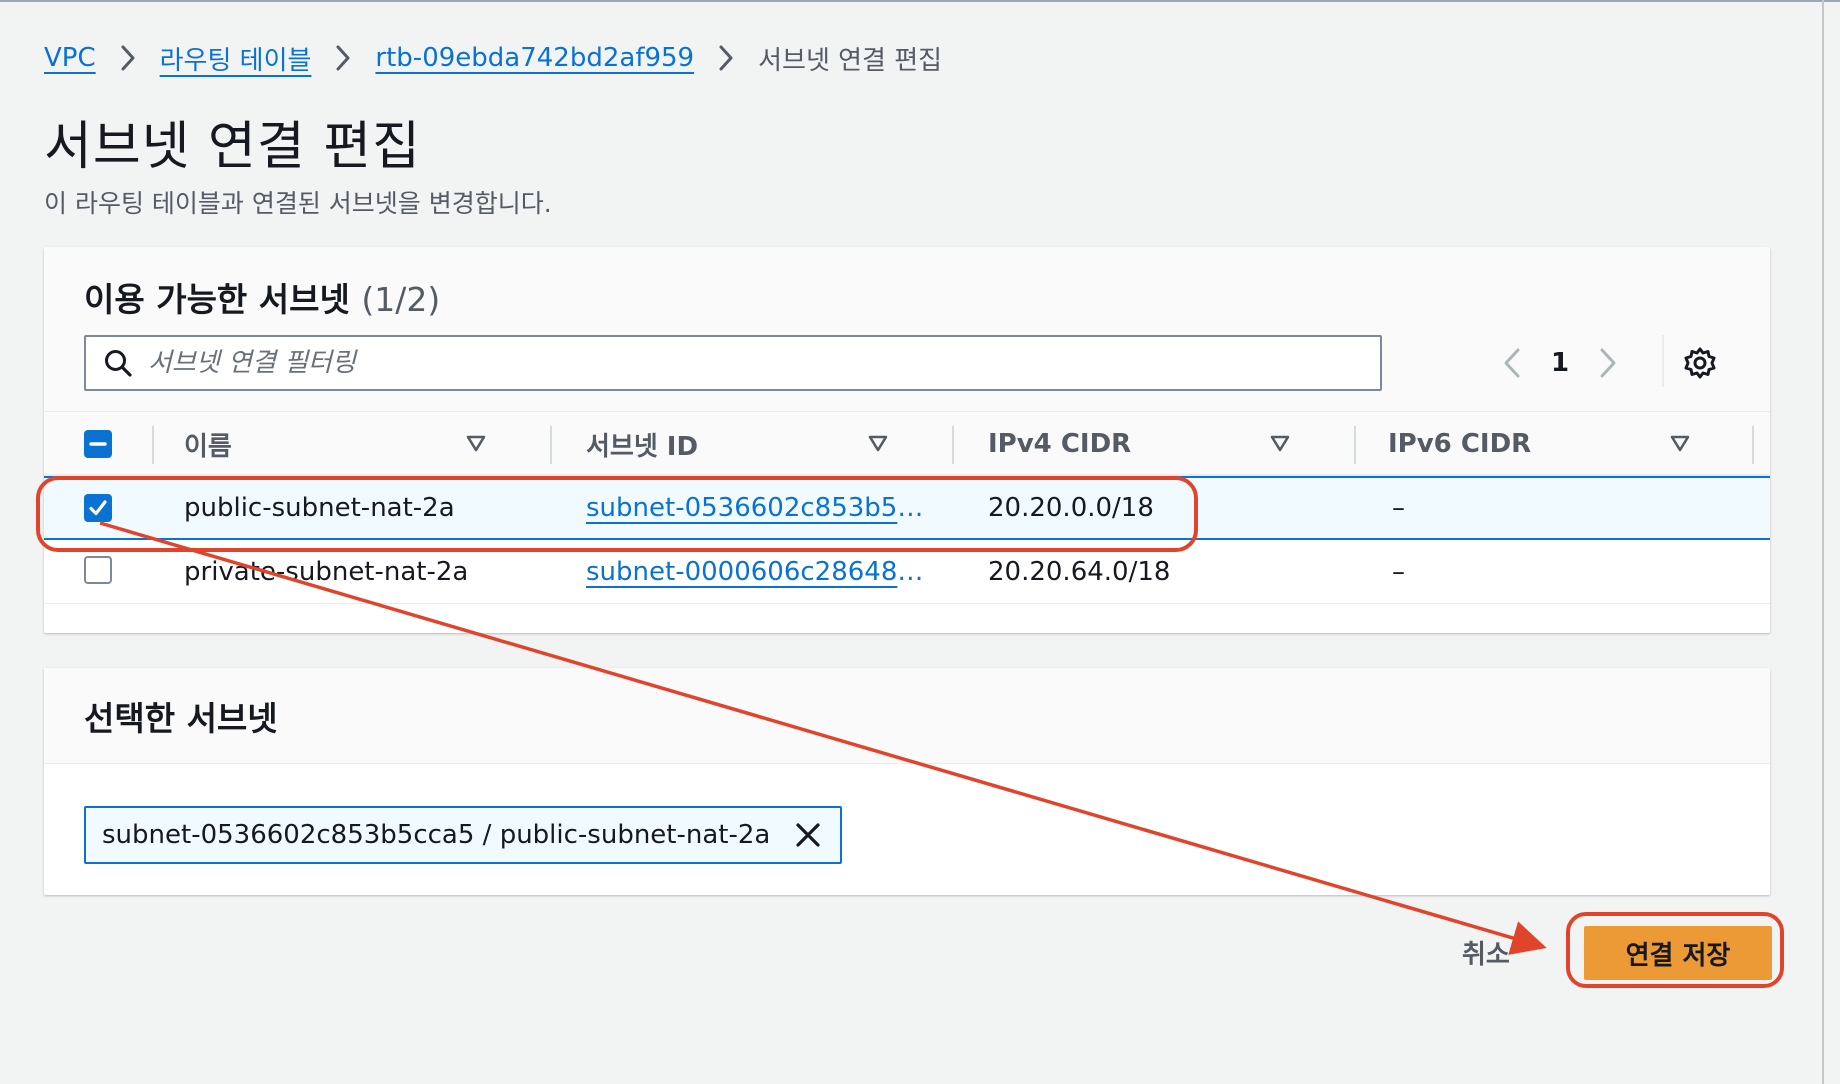 Image resolution: width=1840 pixels, height=1084 pixels. I want to click on selected-subnets-title: 선택한 서브넷, so click(181, 718).